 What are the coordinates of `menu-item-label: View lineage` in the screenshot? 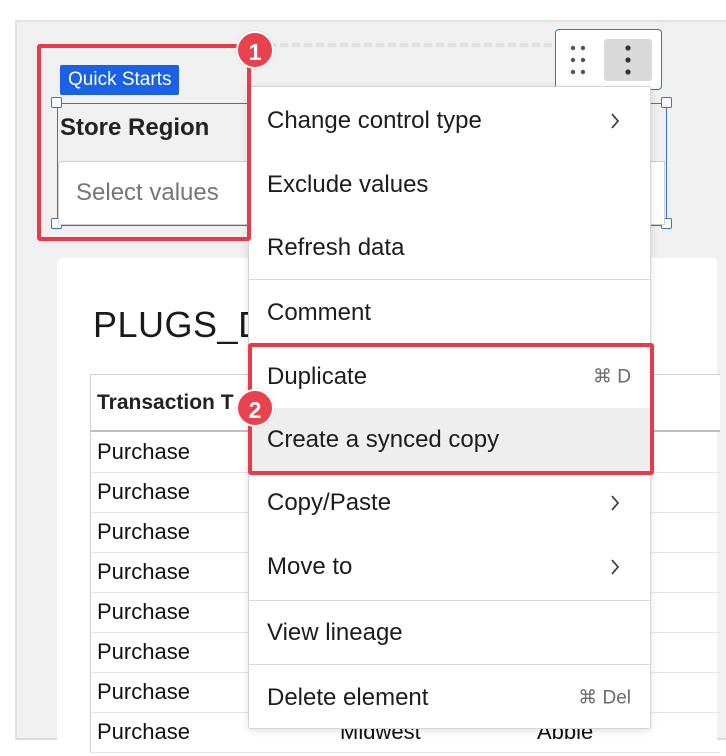 It's located at (335, 632).